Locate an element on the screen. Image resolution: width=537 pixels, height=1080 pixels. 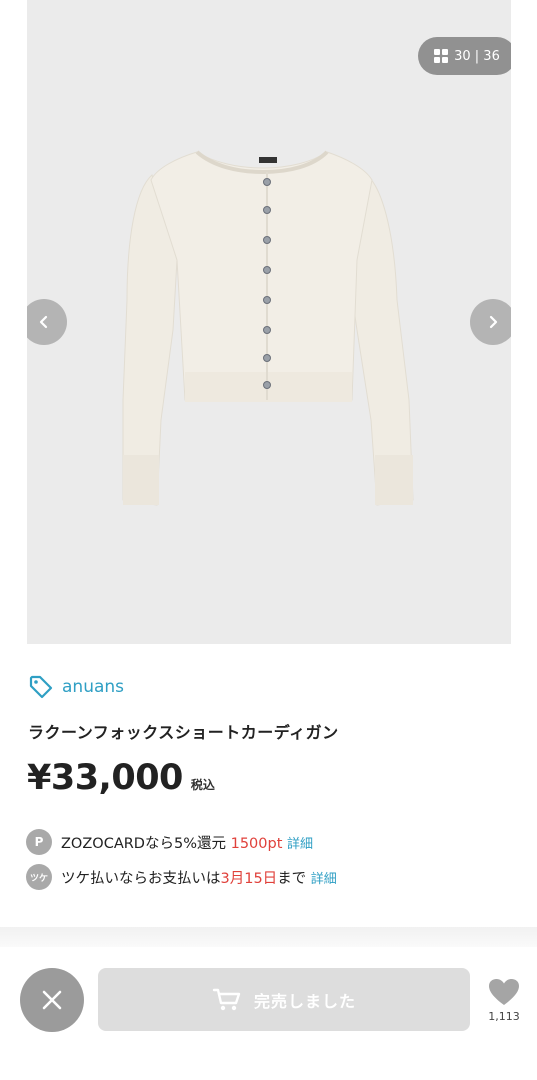
tsuke-payment-row: ツケ ツケ払いならお支払いは3月15日まで 詳細 is located at coordinates (181, 877).